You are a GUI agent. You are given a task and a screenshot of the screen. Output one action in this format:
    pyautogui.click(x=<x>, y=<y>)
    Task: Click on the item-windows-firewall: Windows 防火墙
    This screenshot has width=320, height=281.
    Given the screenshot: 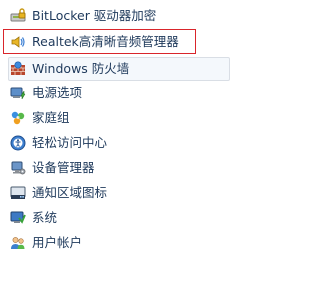 What is the action you would take?
    pyautogui.click(x=119, y=69)
    